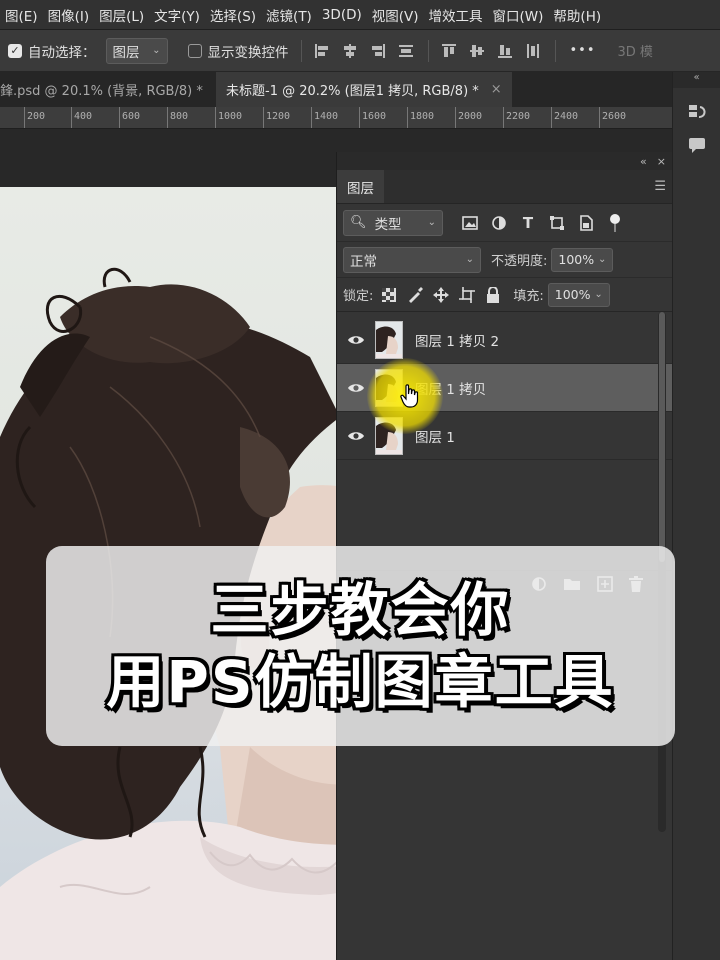 Image resolution: width=720 pixels, height=960 pixels. Describe the element at coordinates (533, 51) in the screenshot. I see `distribute-vertical-icon` at that location.